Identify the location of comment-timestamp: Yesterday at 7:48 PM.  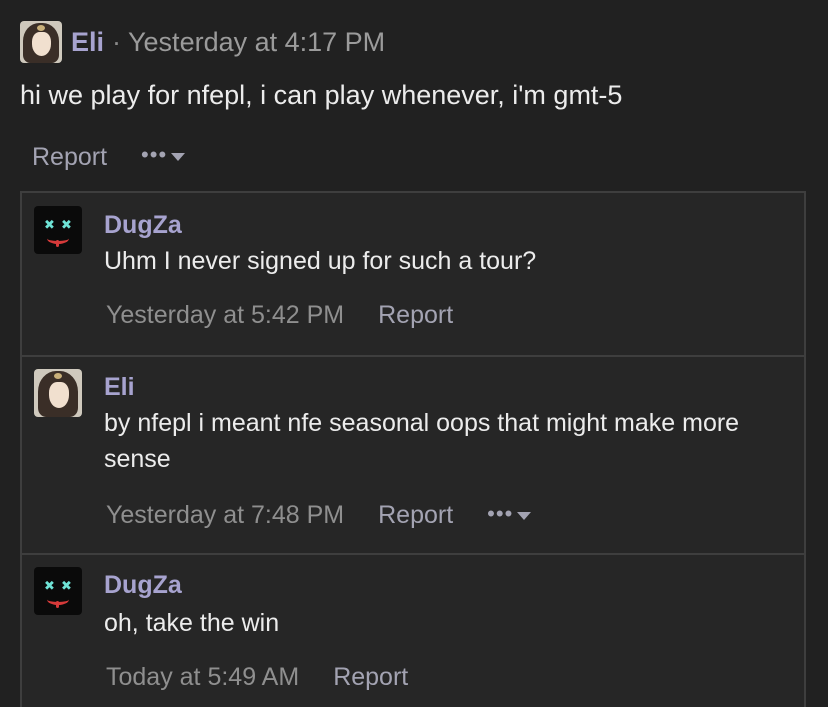
(225, 515).